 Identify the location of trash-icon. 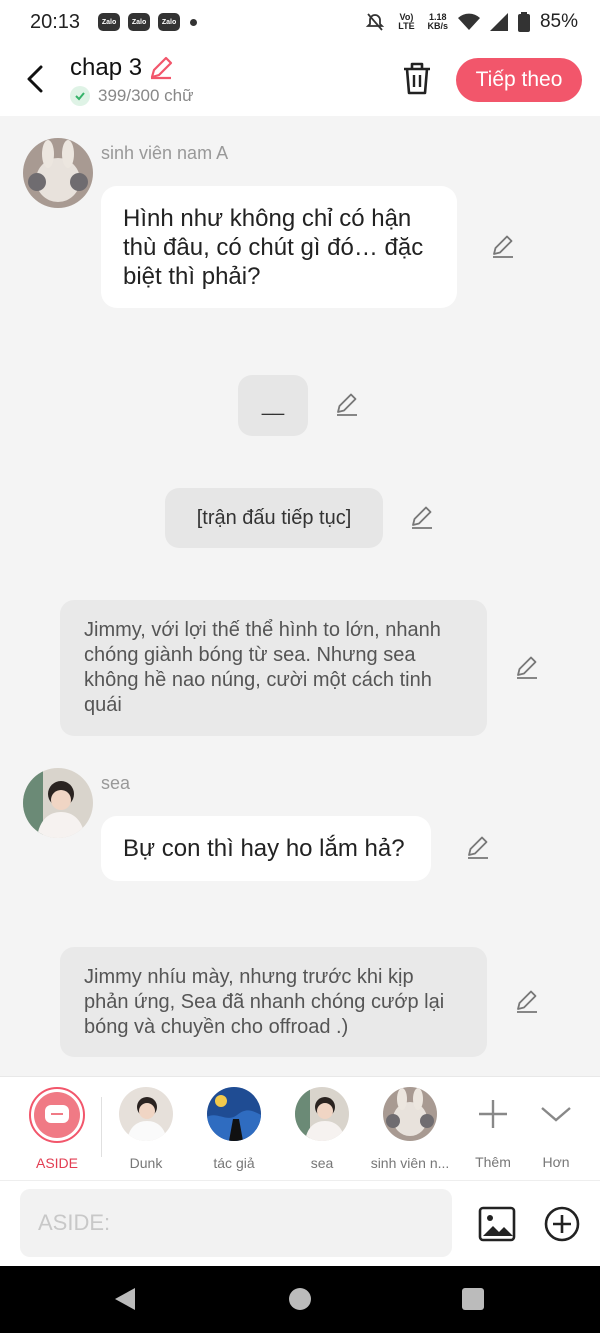
(417, 78).